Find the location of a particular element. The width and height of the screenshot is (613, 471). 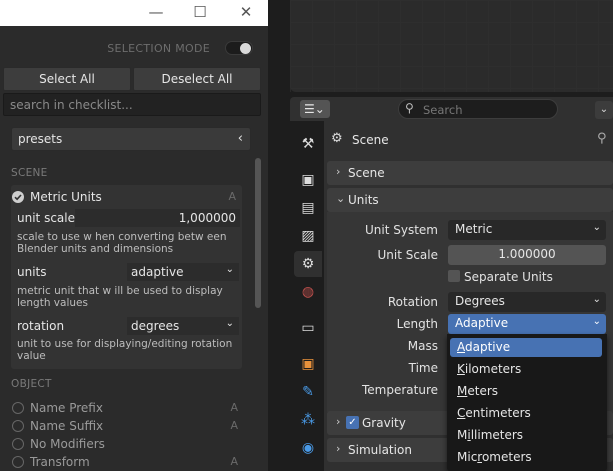

separate-units-checkbox is located at coordinates (454, 276).